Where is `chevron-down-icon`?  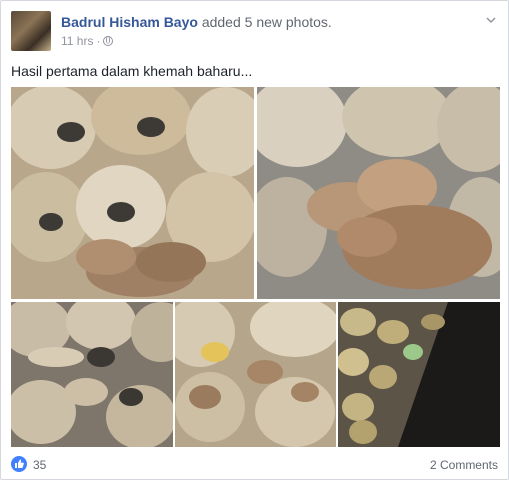 chevron-down-icon is located at coordinates (491, 20).